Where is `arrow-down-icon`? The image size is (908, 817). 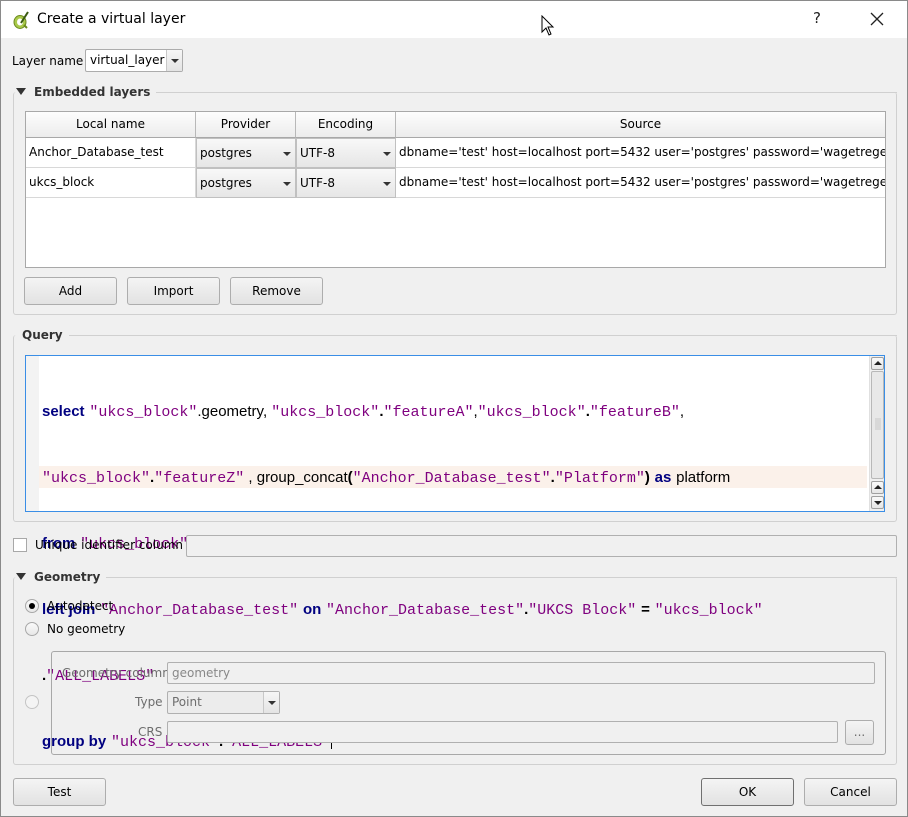
arrow-down-icon is located at coordinates (878, 503).